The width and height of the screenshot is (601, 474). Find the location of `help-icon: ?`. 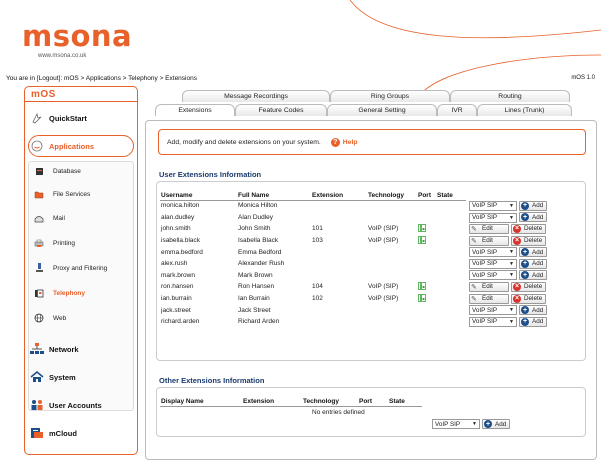

help-icon: ? is located at coordinates (335, 142).